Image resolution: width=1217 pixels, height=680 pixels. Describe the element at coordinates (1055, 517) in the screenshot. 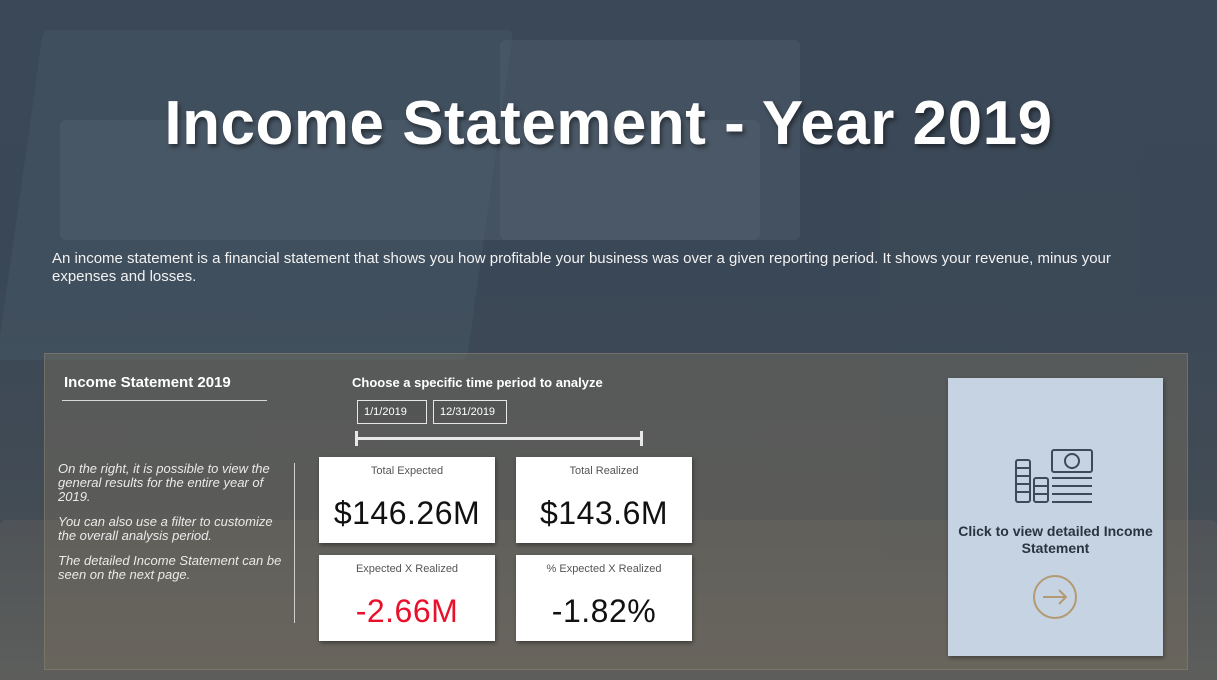

I see `view-detailed-income-statement-button: Click to view detailed Income Statement` at that location.